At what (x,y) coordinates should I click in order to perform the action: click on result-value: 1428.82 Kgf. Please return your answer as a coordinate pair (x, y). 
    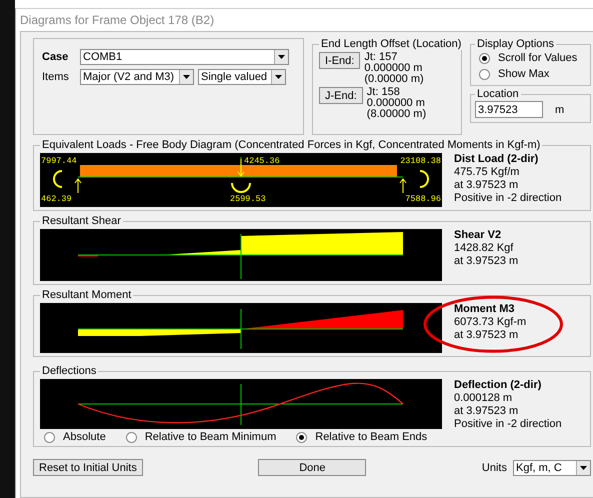
    Looking at the image, I should click on (484, 248).